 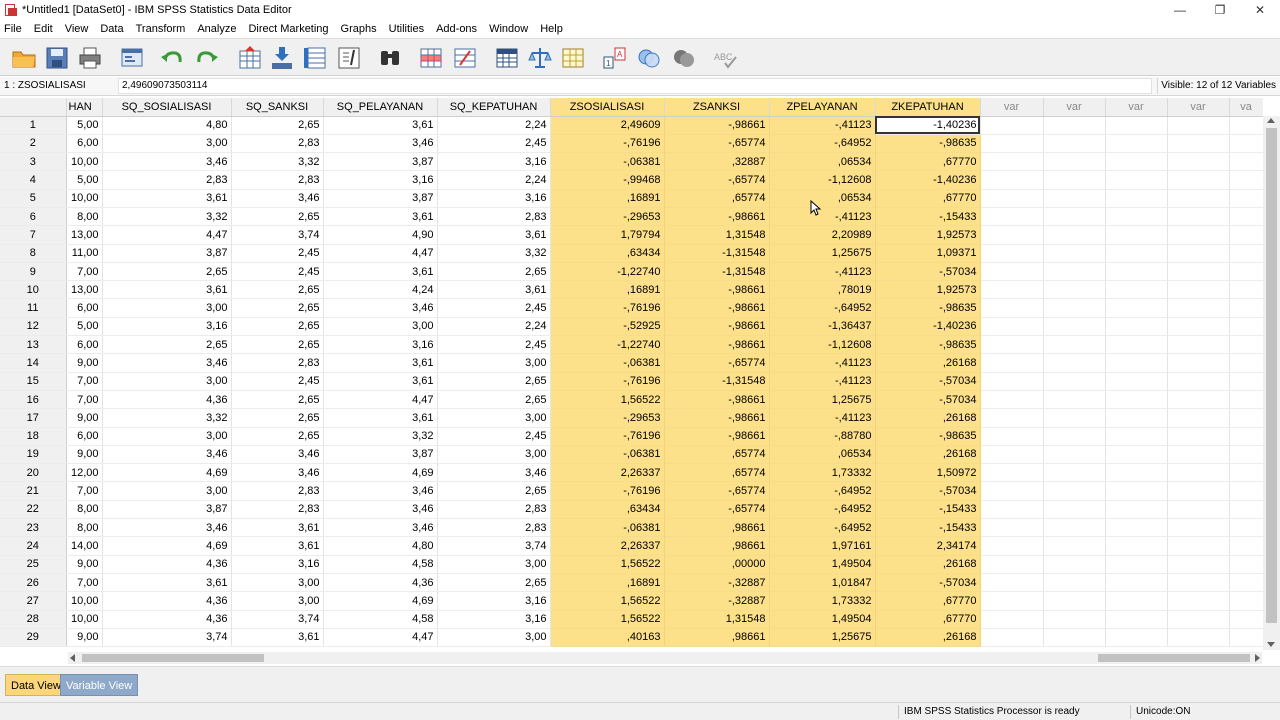 I want to click on data-cell: 11,00, so click(x=84, y=253).